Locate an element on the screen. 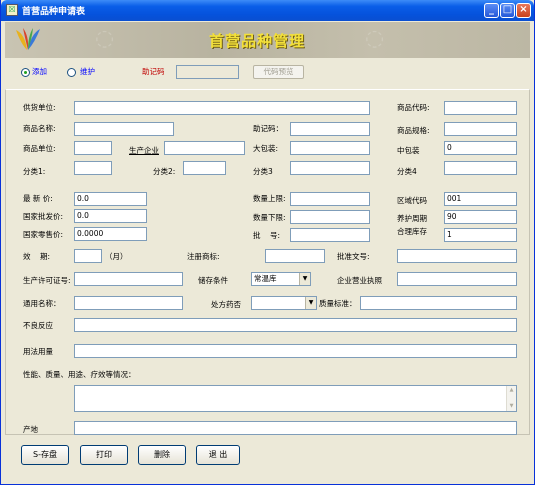  generic-name-label: 通用名称： is located at coordinates (42, 303).